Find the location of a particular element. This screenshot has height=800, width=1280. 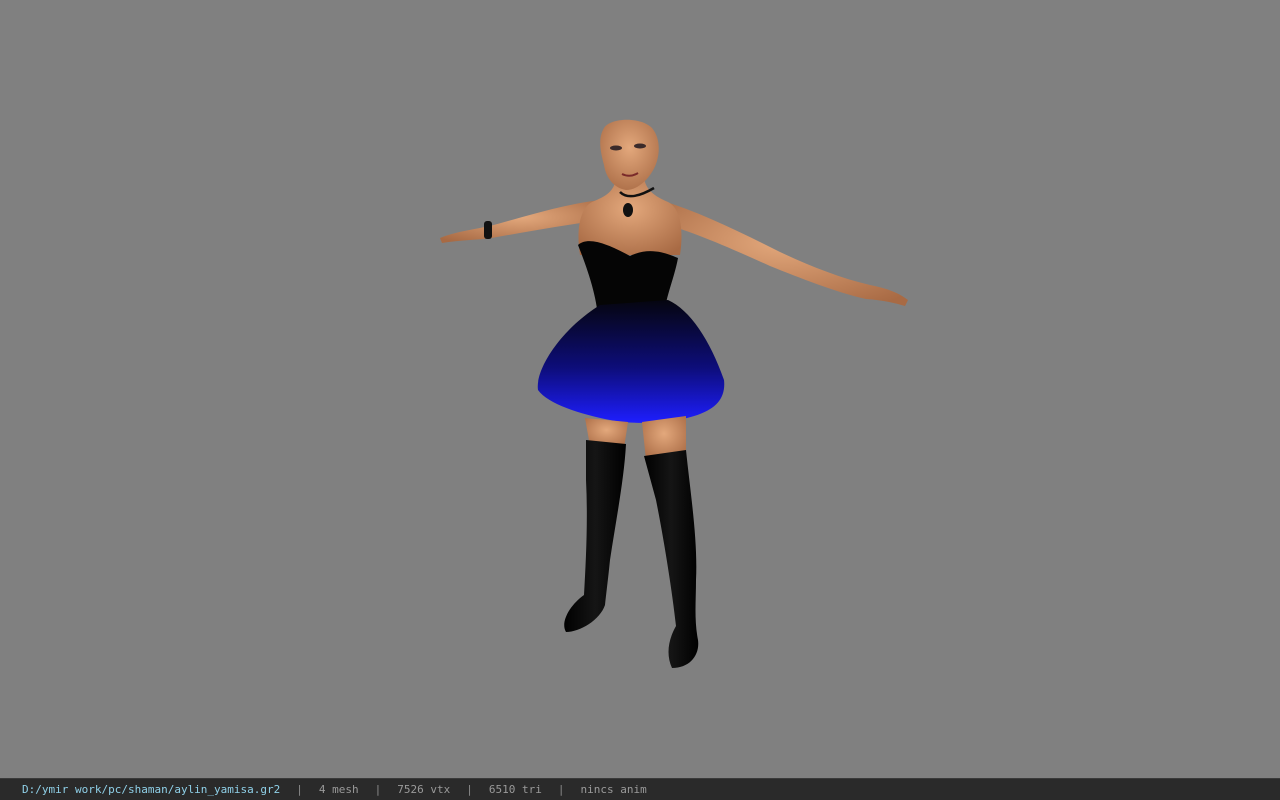

bracelet-icon is located at coordinates (488, 230).